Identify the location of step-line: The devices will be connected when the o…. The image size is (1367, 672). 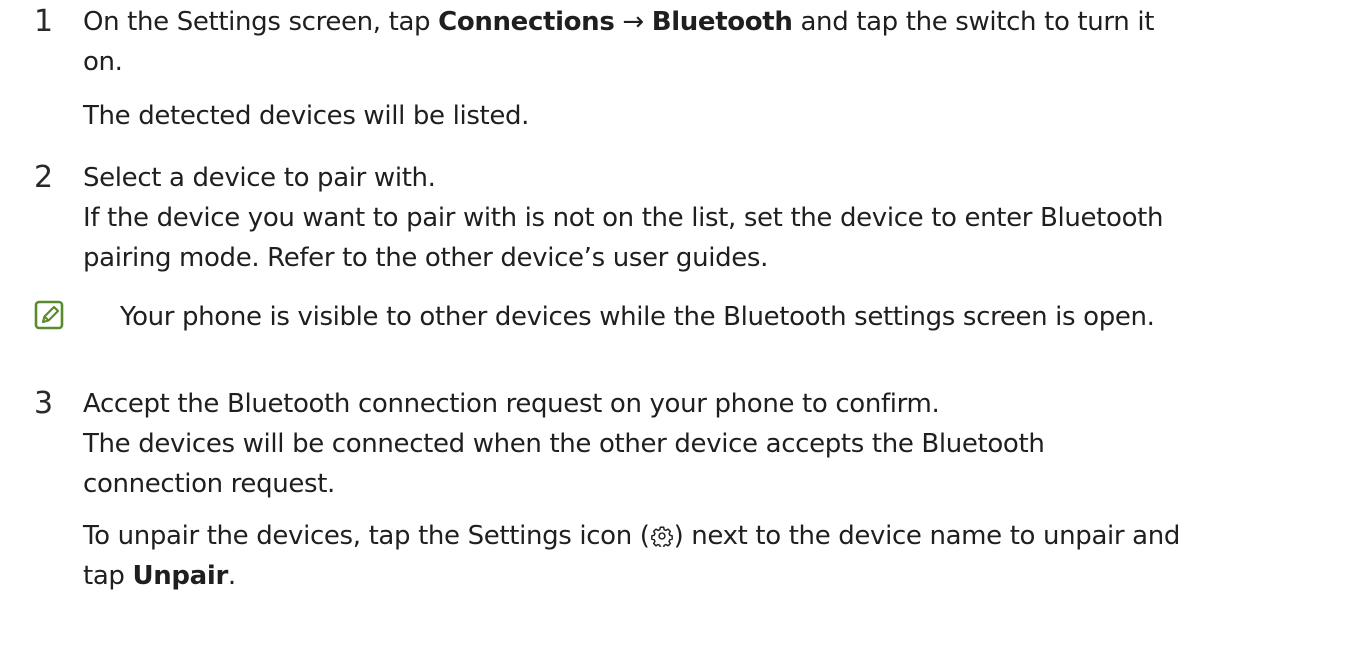
(564, 444).